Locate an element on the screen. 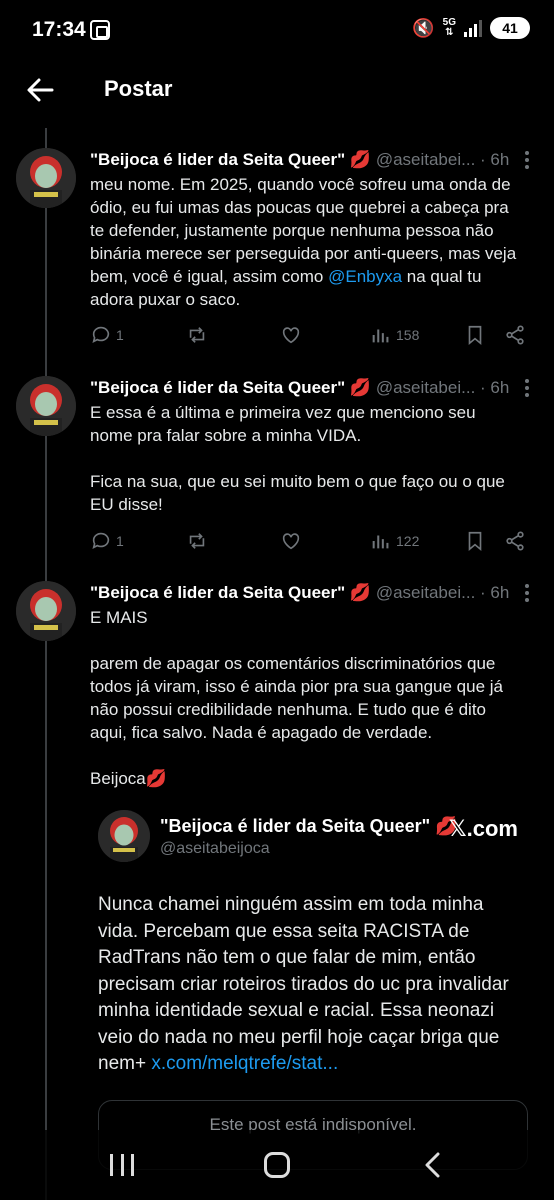 This screenshot has height=1200, width=554. network-icon: 5G ⇅ is located at coordinates (449, 27).